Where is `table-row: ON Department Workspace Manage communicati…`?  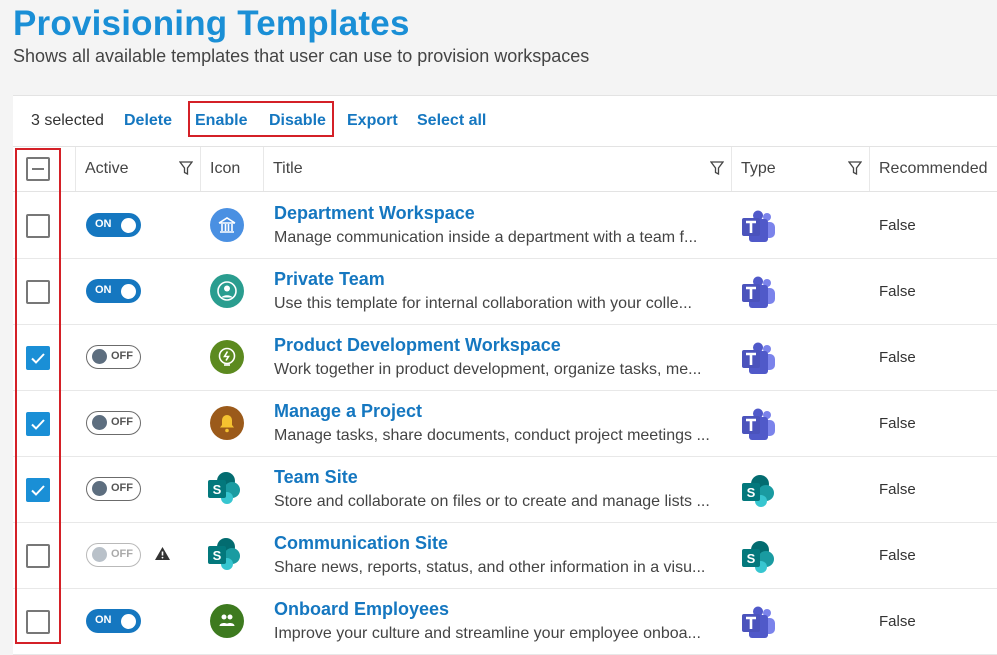 table-row: ON Department Workspace Manage communicati… is located at coordinates (505, 226).